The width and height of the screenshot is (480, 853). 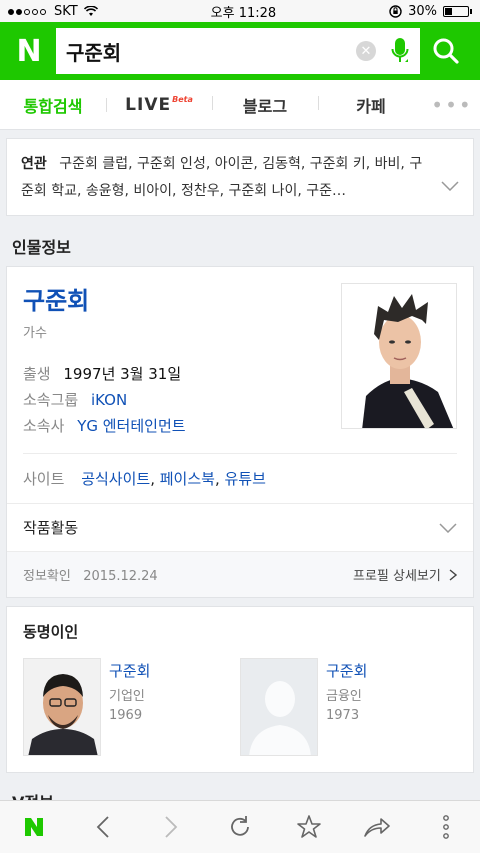 I want to click on chevron-left-icon, so click(x=102, y=827).